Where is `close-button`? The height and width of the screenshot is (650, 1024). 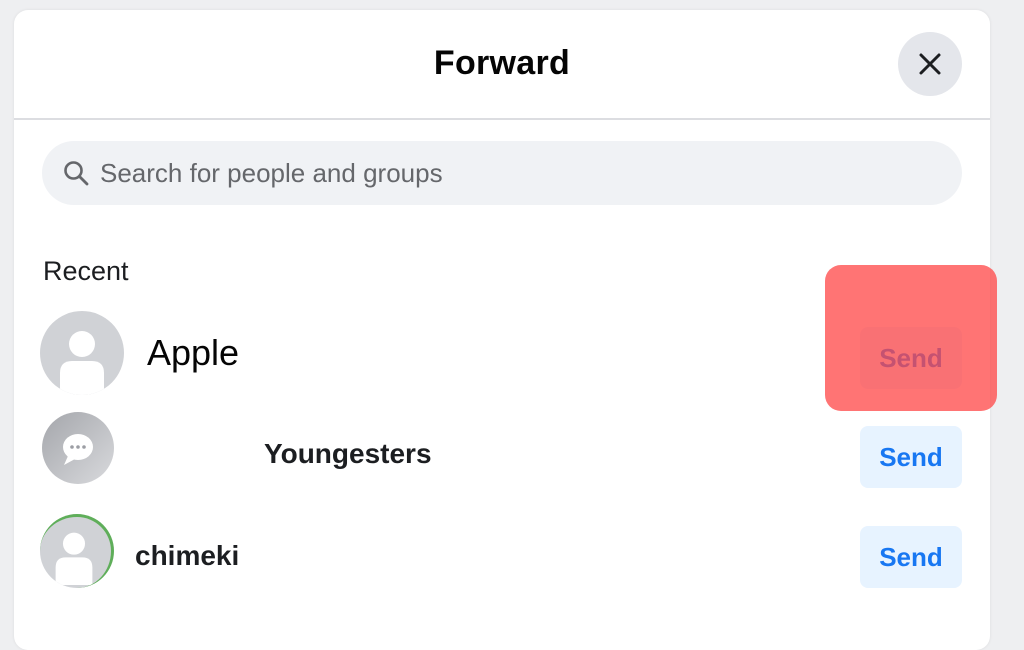
close-button is located at coordinates (930, 64).